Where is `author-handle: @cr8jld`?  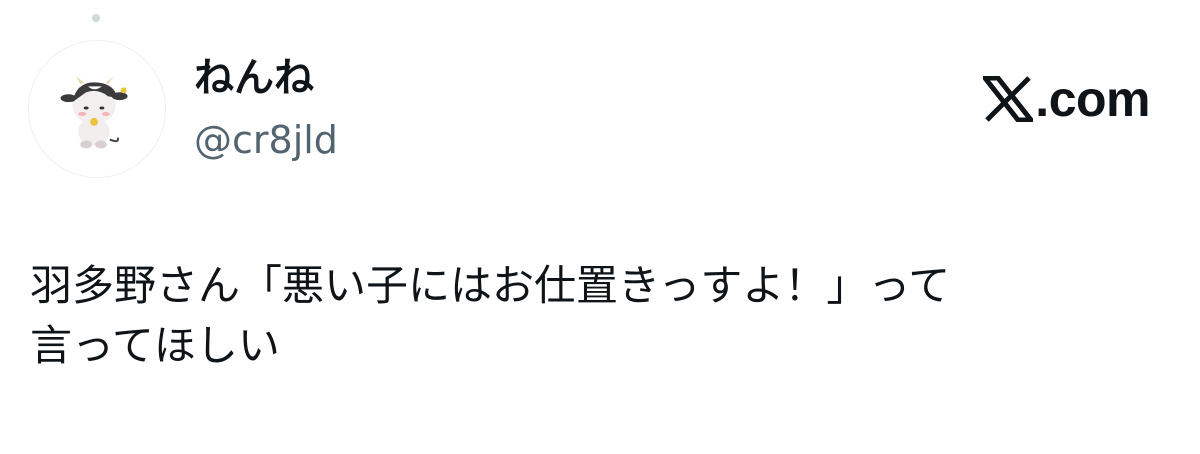
author-handle: @cr8jld is located at coordinates (266, 140).